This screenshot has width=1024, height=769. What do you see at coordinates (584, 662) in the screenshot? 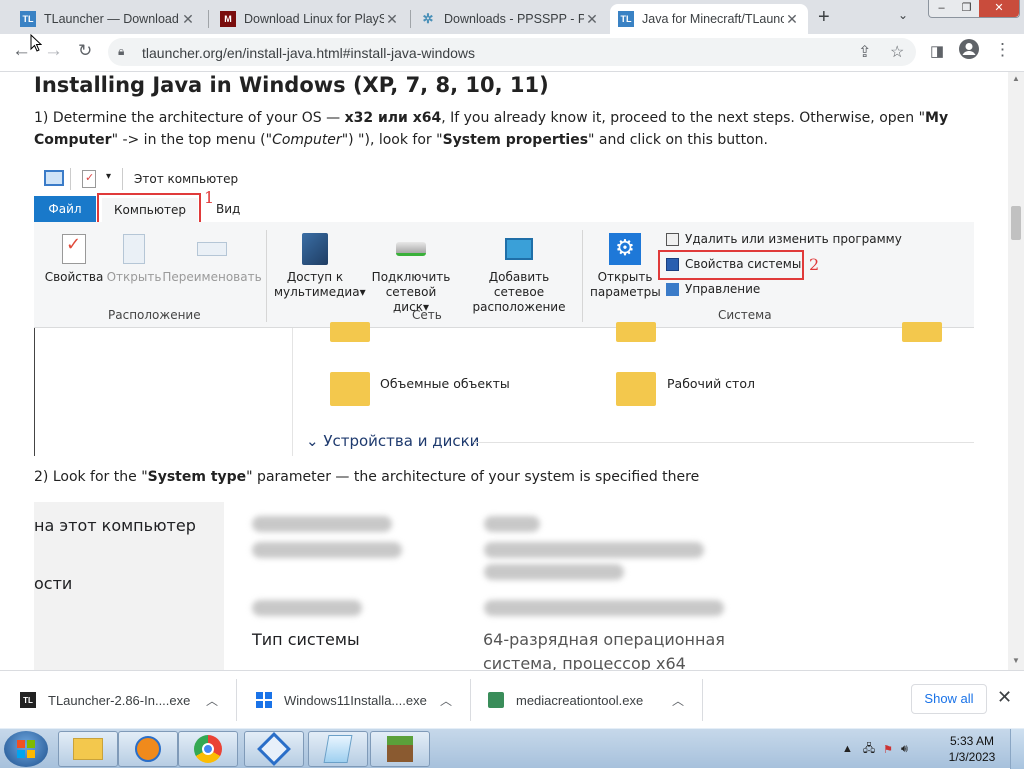
I see `system-type-value-2: система, процессор x64` at bounding box center [584, 662].